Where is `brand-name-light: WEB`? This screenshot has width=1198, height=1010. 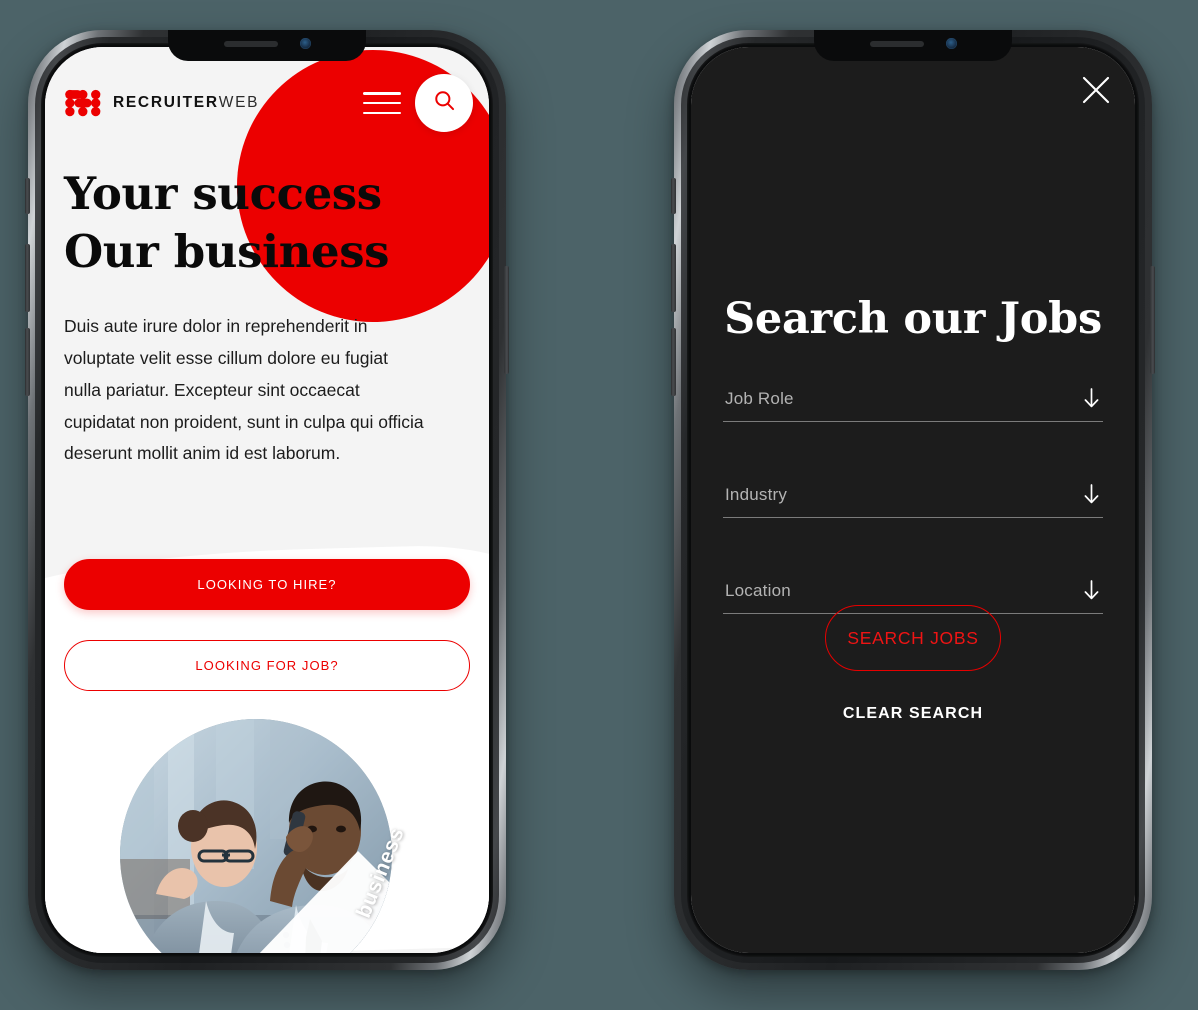
brand-name-light: WEB is located at coordinates (239, 102).